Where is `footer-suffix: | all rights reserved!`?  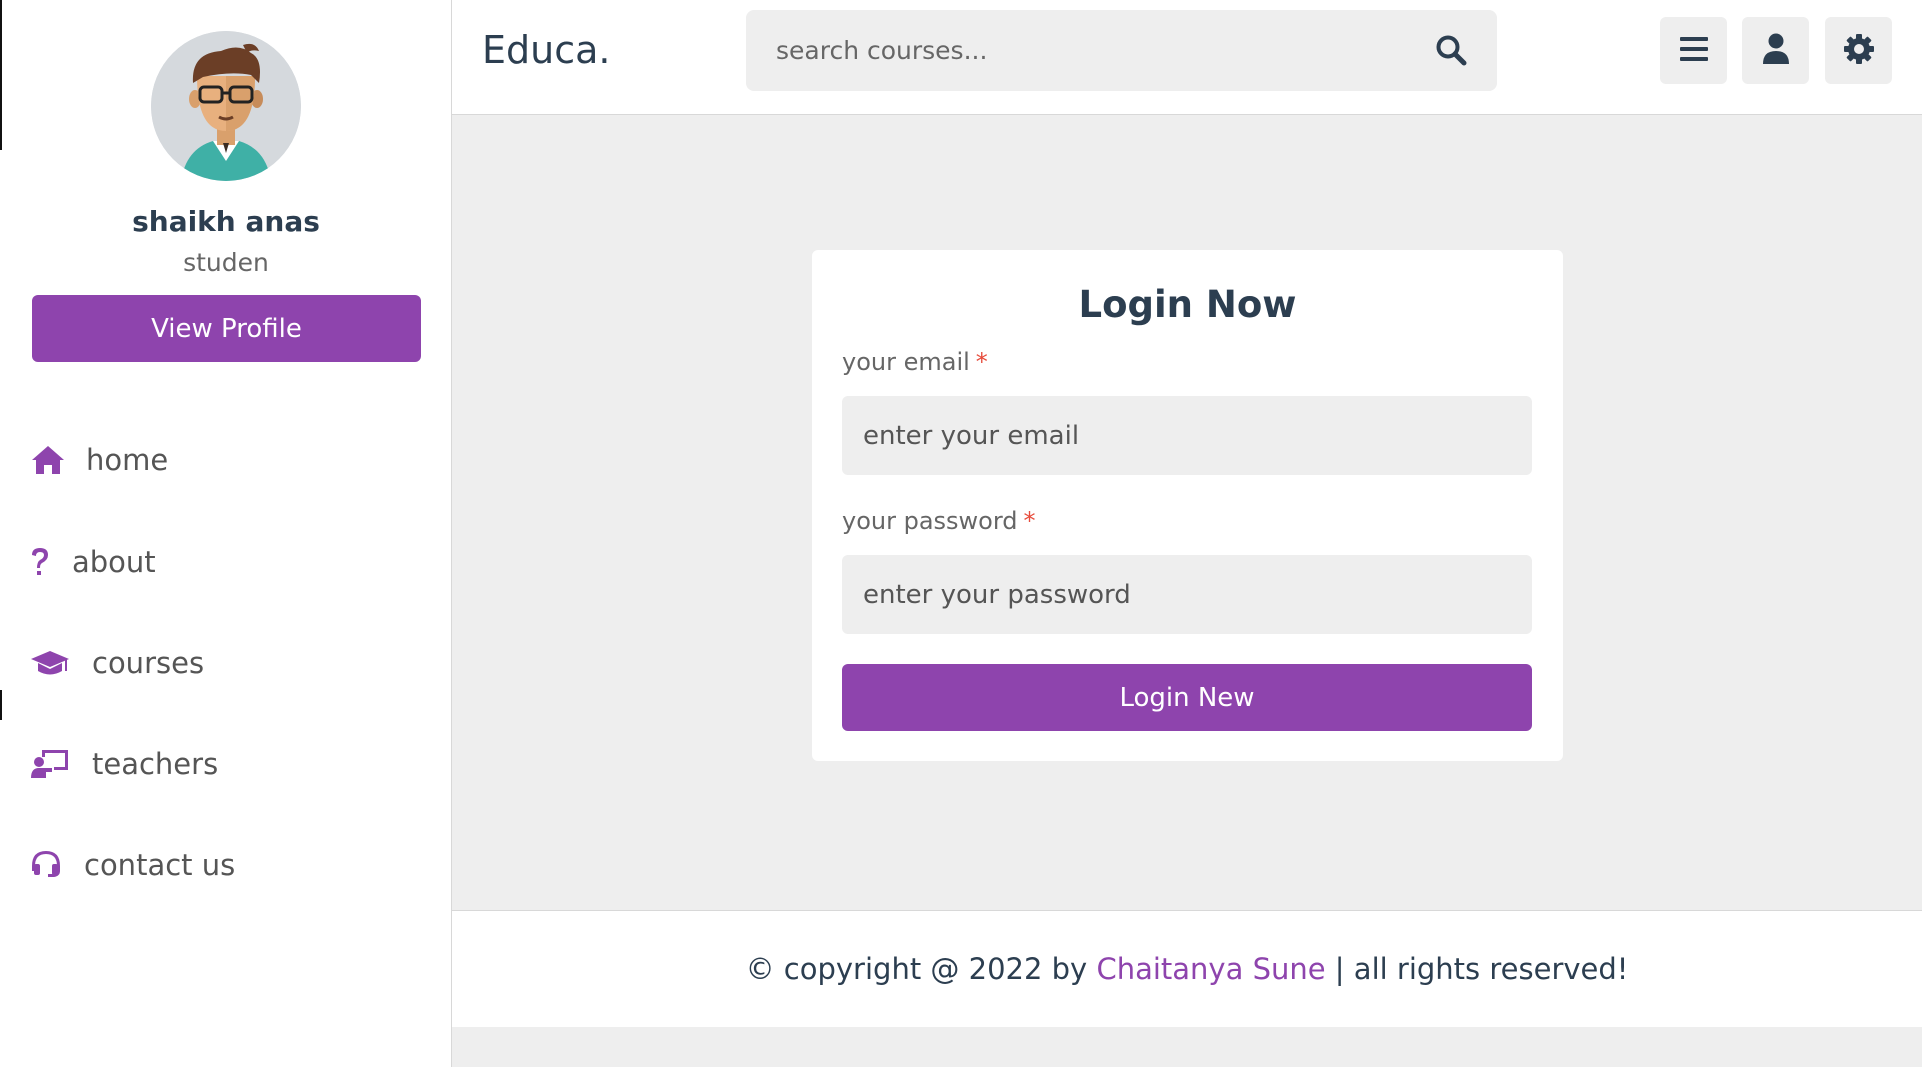 footer-suffix: | all rights reserved! is located at coordinates (1477, 969).